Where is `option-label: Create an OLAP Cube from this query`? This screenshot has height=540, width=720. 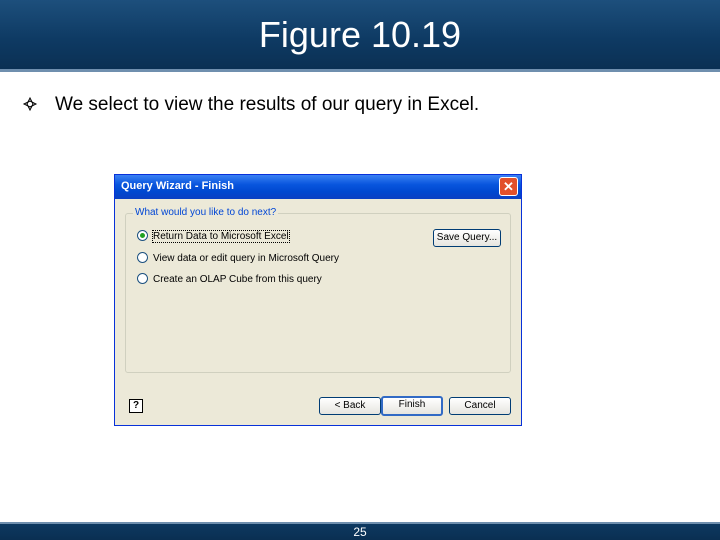 option-label: Create an OLAP Cube from this query is located at coordinates (237, 280).